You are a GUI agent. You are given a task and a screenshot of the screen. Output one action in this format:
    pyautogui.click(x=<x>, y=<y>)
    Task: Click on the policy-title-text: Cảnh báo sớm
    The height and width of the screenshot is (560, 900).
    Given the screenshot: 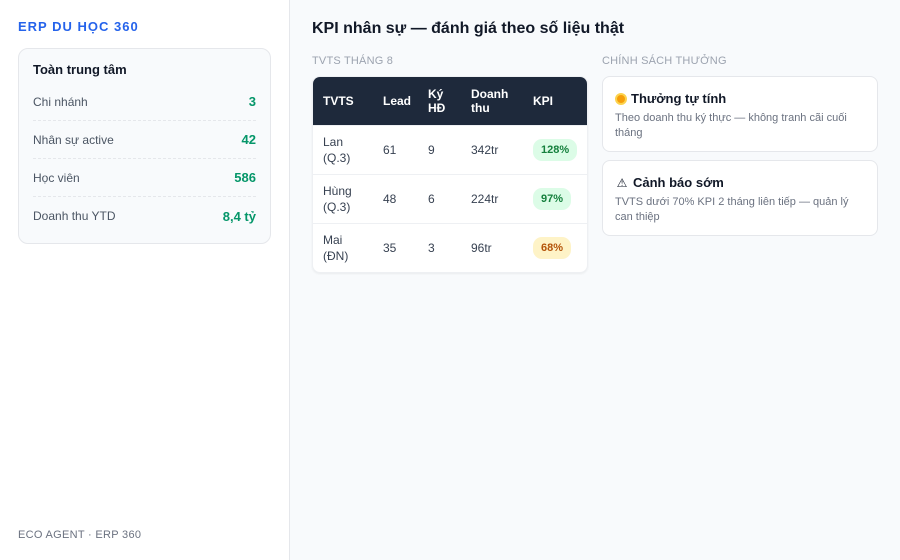 What is the action you would take?
    pyautogui.click(x=678, y=182)
    